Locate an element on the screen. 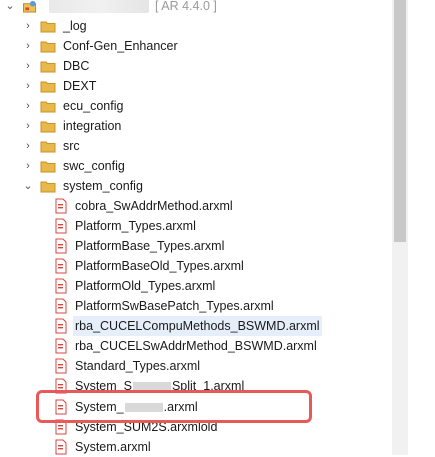 The height and width of the screenshot is (457, 435). file-row: Platform_Types.arxml is located at coordinates (126, 226).